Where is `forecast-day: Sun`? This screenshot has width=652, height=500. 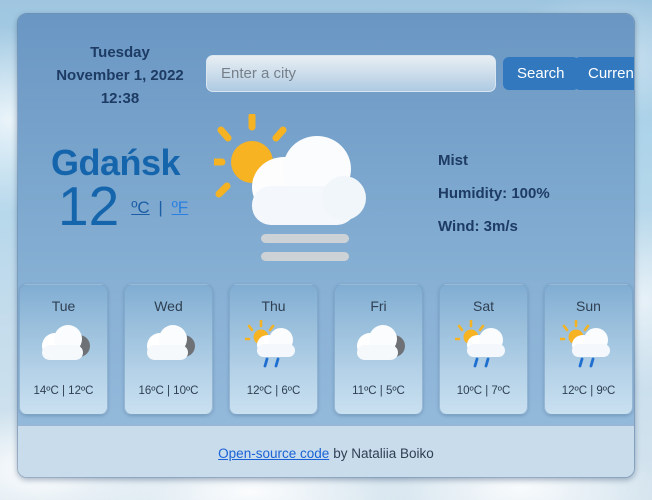
forecast-day: Sun is located at coordinates (588, 306).